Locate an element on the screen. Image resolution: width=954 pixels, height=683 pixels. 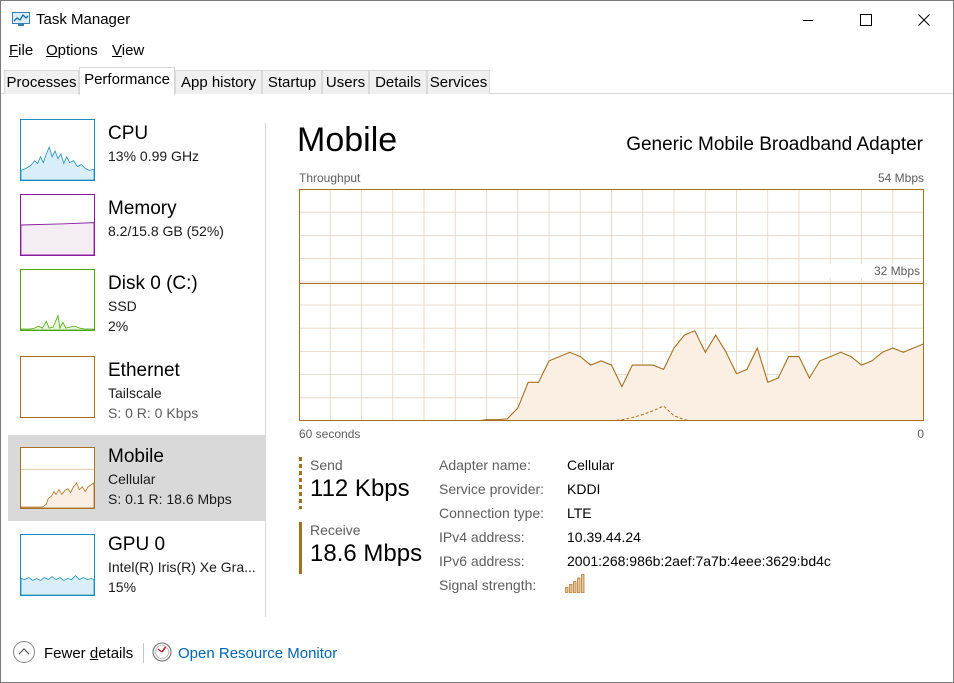
disk-thumbnail-graph is located at coordinates (57, 300).